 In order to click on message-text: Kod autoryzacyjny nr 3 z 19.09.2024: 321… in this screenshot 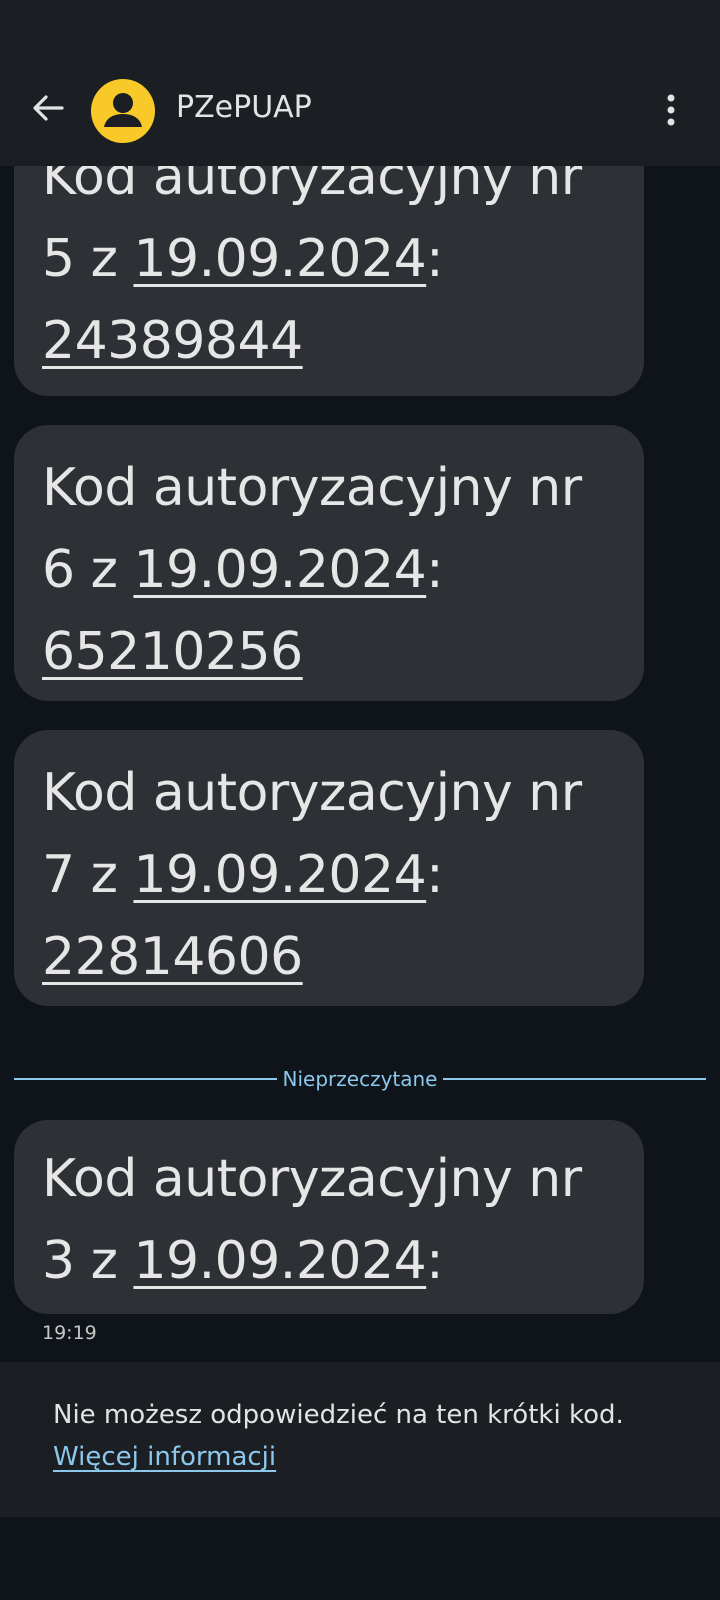, I will do `click(329, 1226)`.